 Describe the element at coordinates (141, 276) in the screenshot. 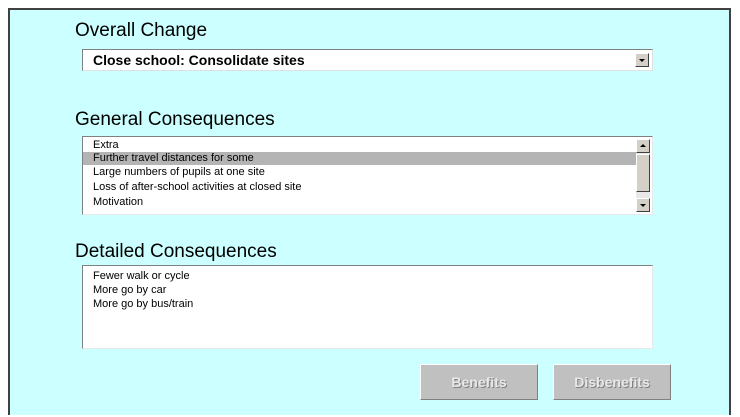

I see `list-item: Fewer walk or cycle` at that location.